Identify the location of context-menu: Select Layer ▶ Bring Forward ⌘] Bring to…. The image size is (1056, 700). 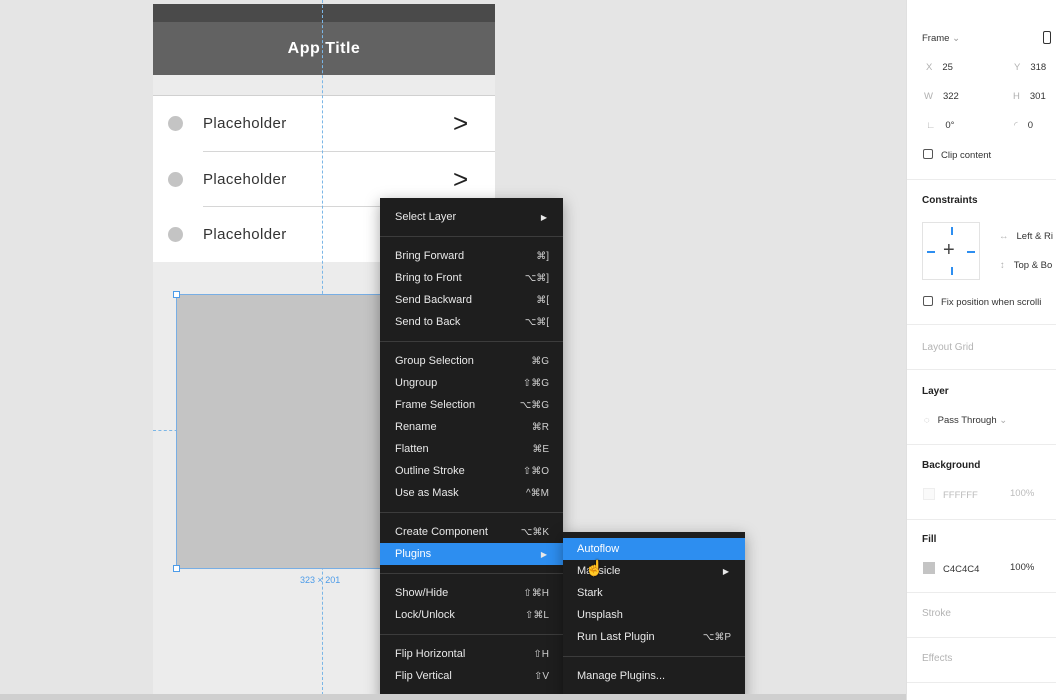
(471, 449).